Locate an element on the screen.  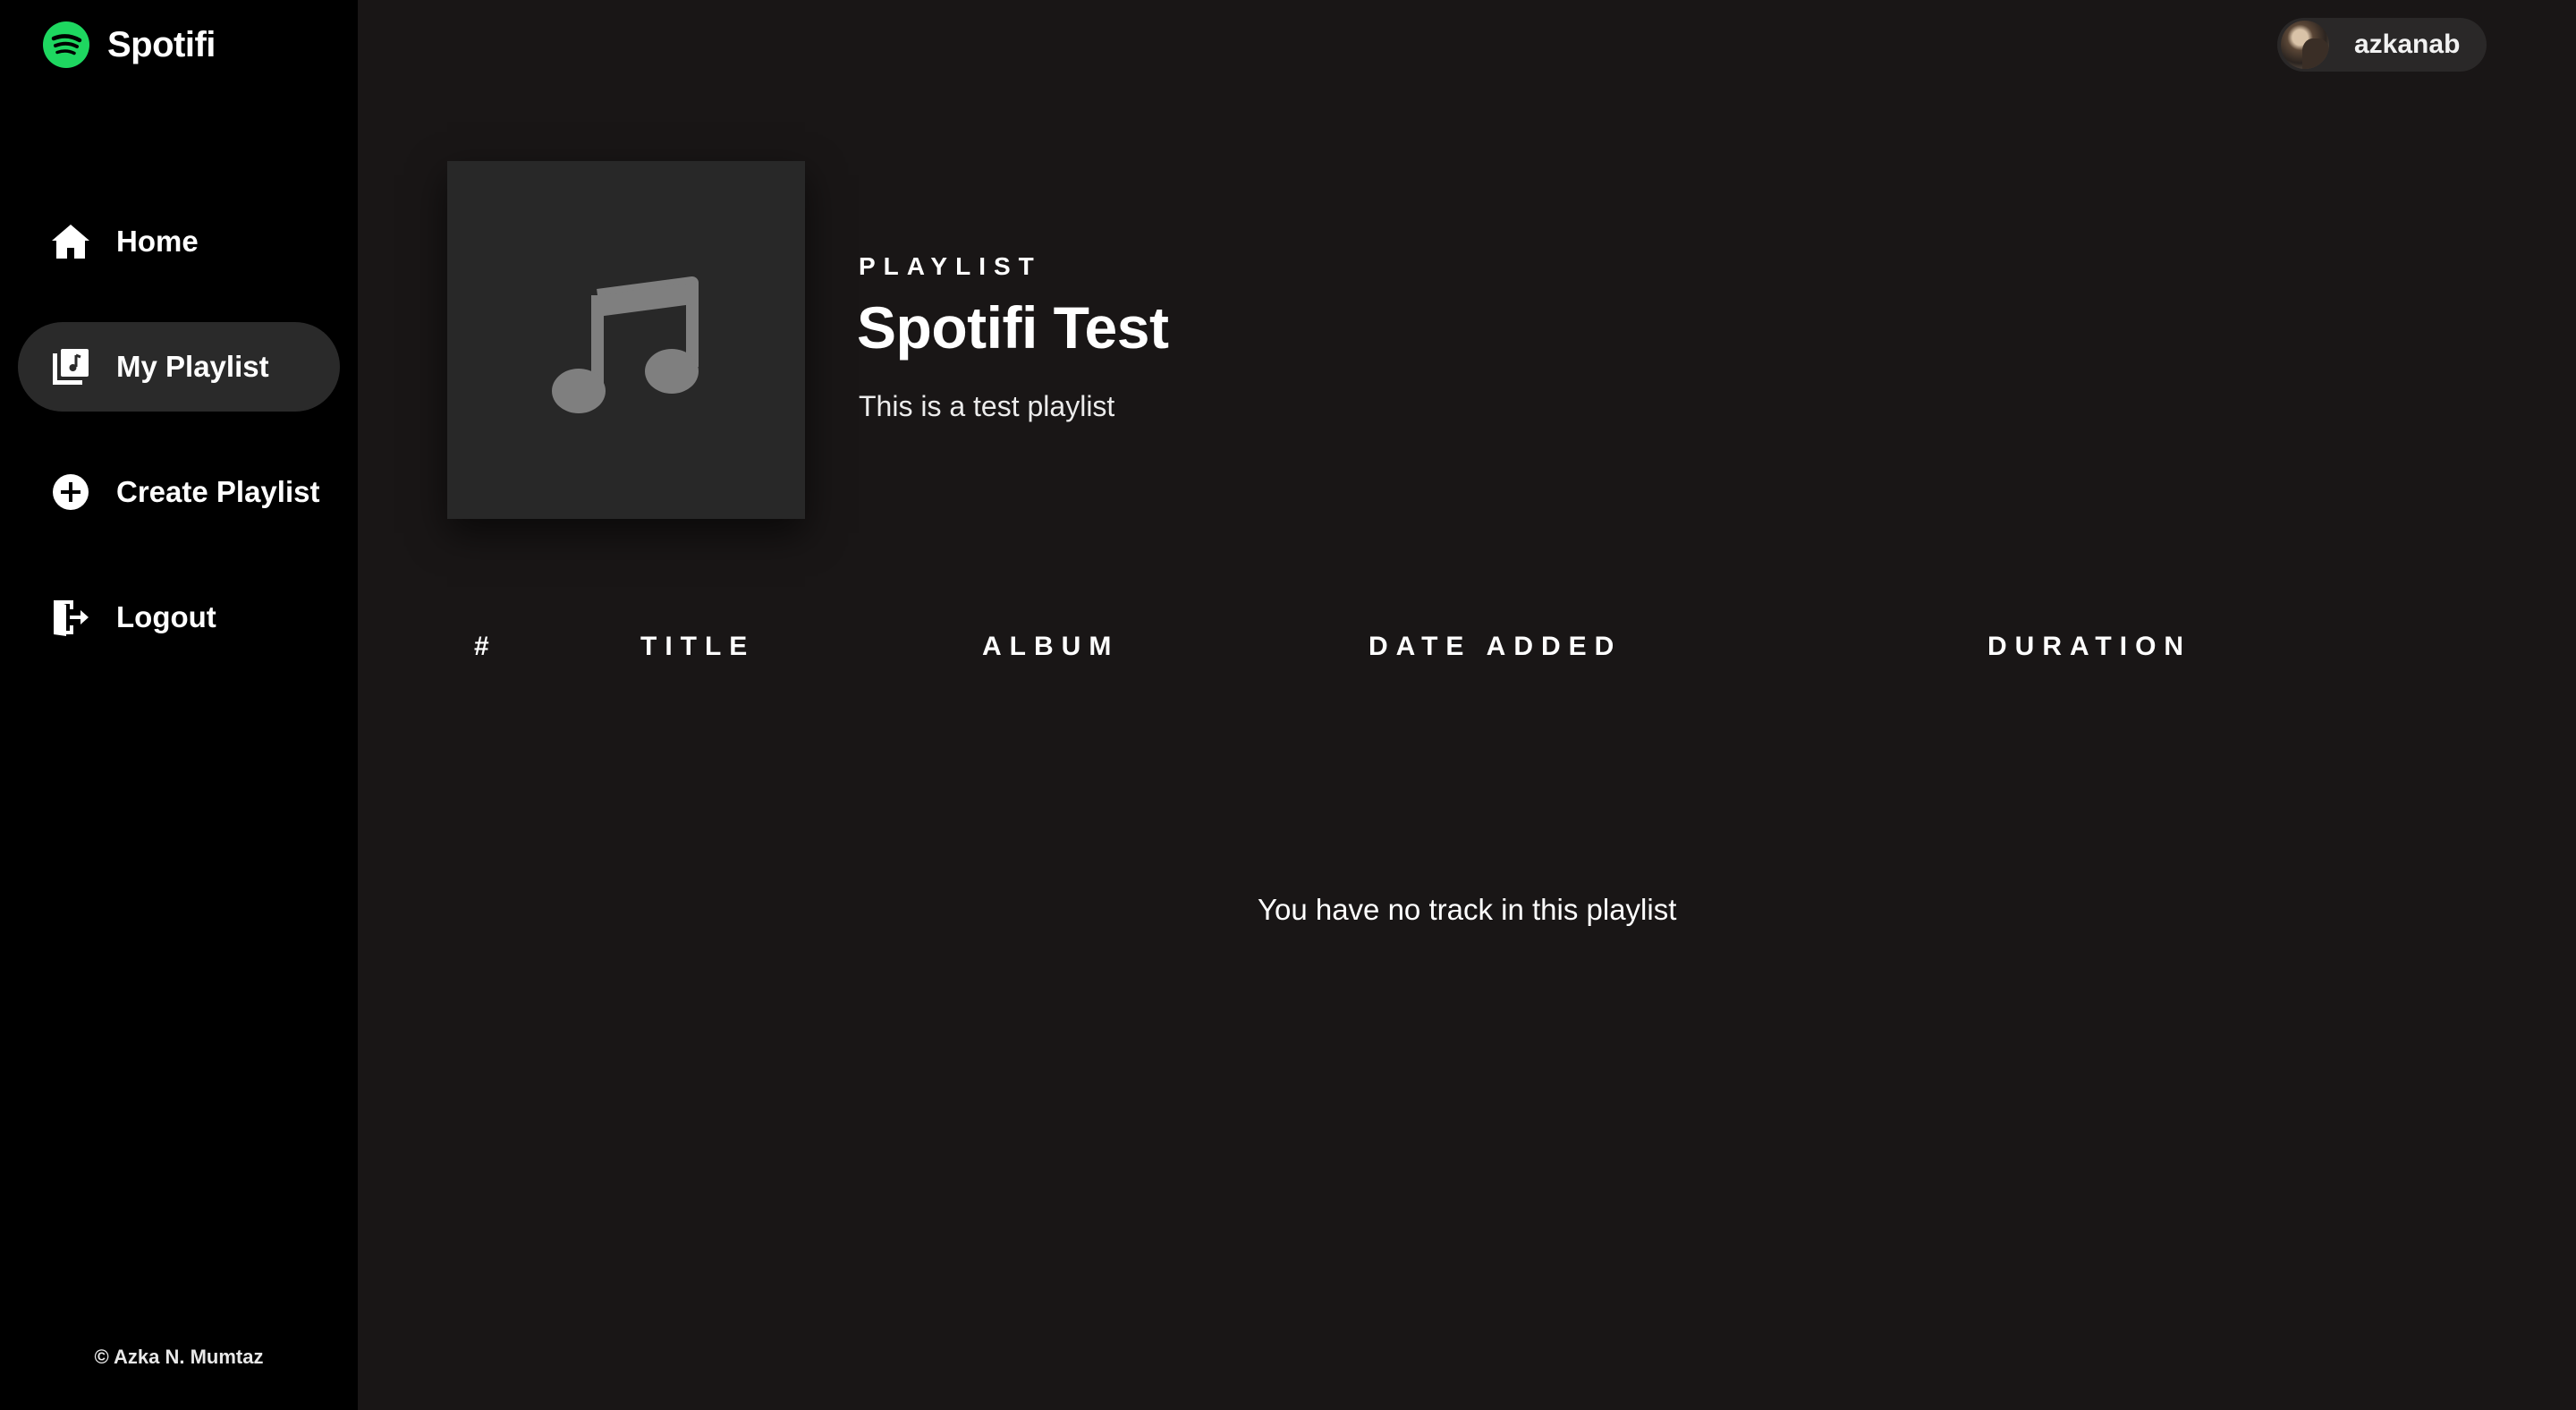
plus-circle-icon is located at coordinates (71, 492).